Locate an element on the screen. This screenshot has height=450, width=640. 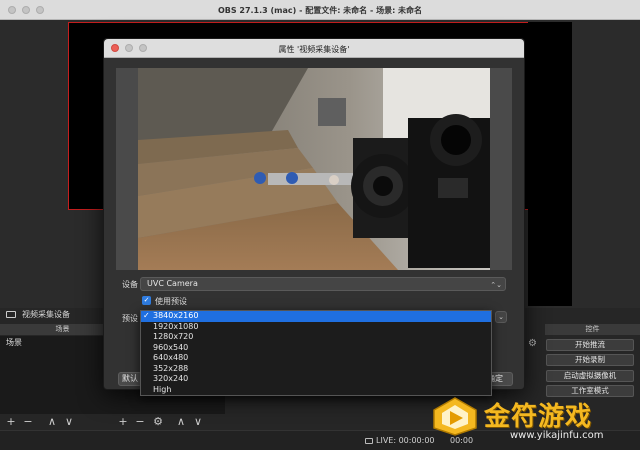
controls-panel-header: 控件 is located at coordinates (592, 329).